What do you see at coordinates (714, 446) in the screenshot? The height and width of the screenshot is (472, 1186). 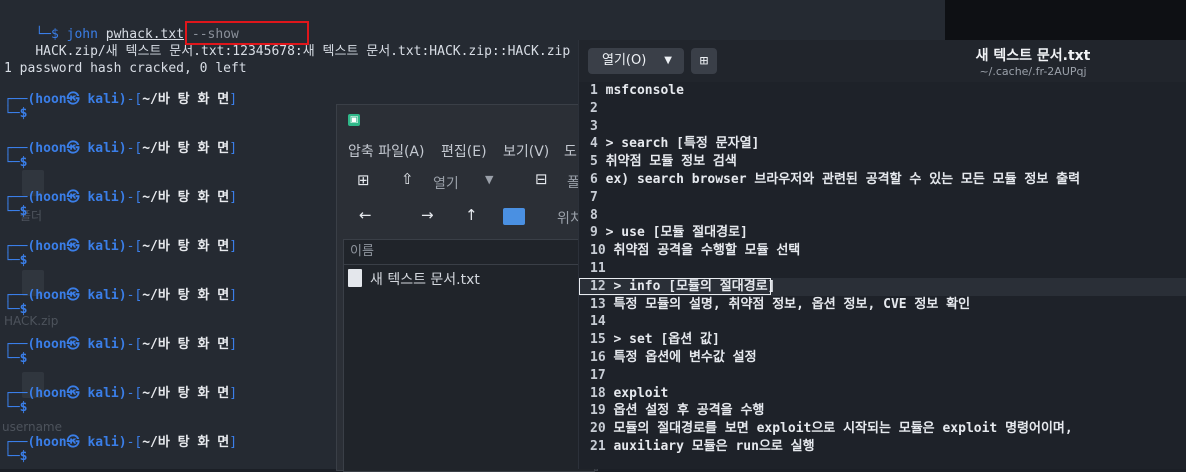 I see `line-text: auxiliary 모듈은 run으로 실행` at bounding box center [714, 446].